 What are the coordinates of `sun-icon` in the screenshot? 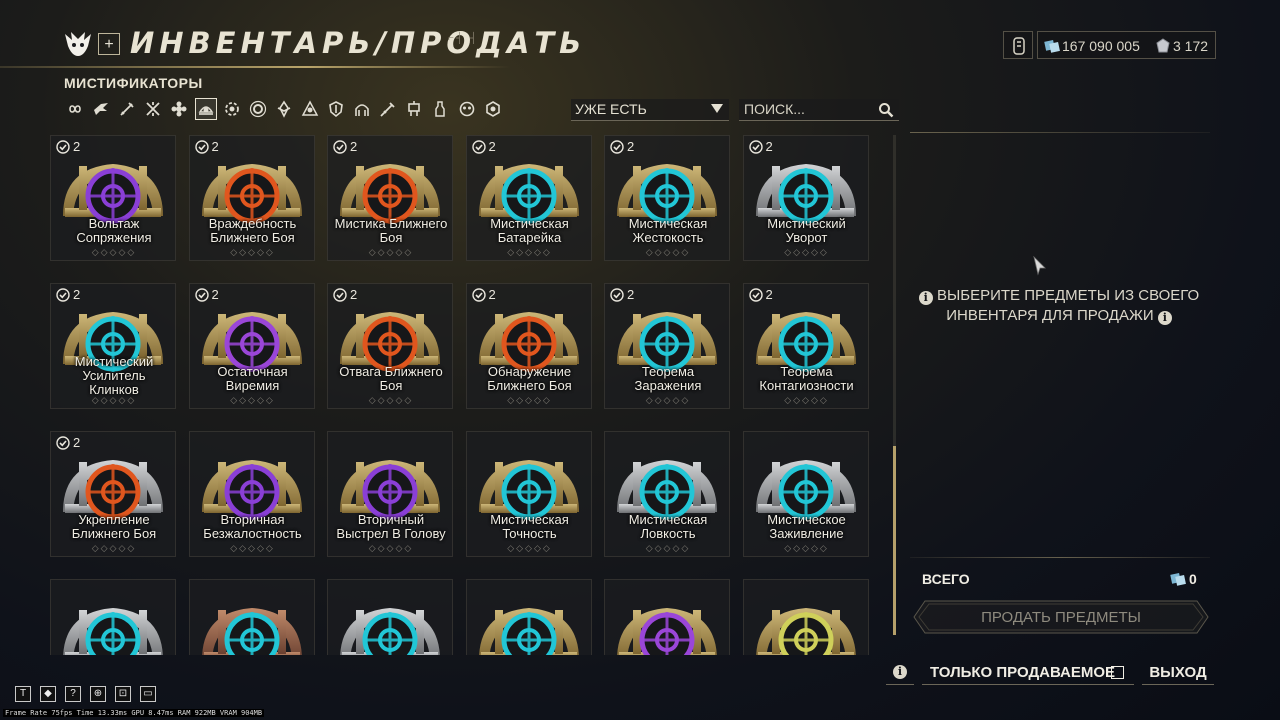 It's located at (257, 109).